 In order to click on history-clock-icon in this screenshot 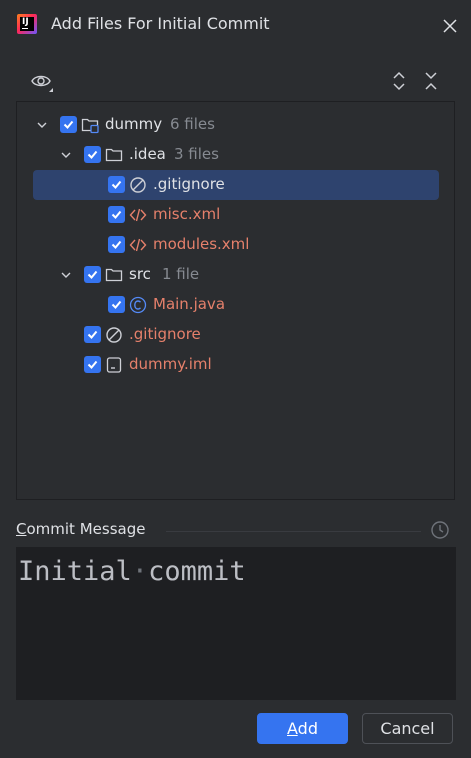, I will do `click(440, 530)`.